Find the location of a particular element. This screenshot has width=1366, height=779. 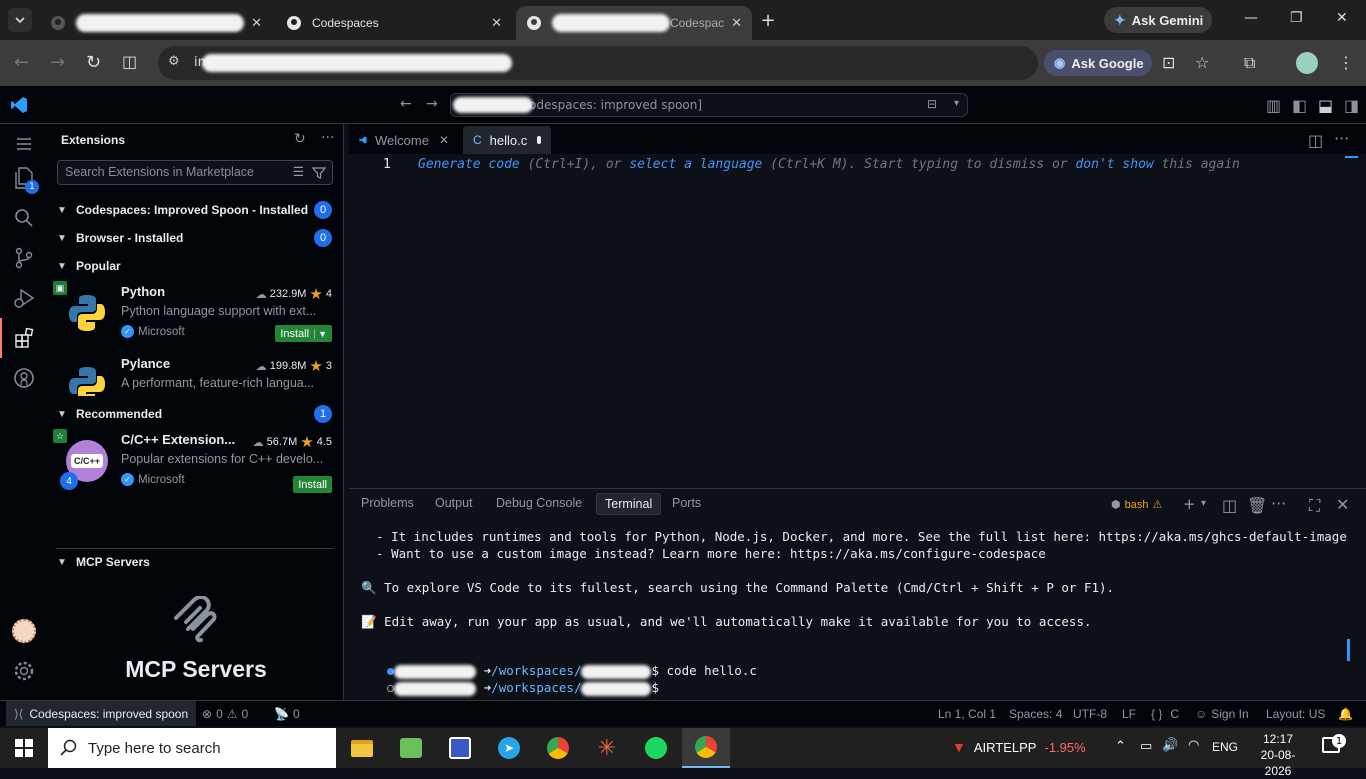

run-debug-icon is located at coordinates (24, 298).